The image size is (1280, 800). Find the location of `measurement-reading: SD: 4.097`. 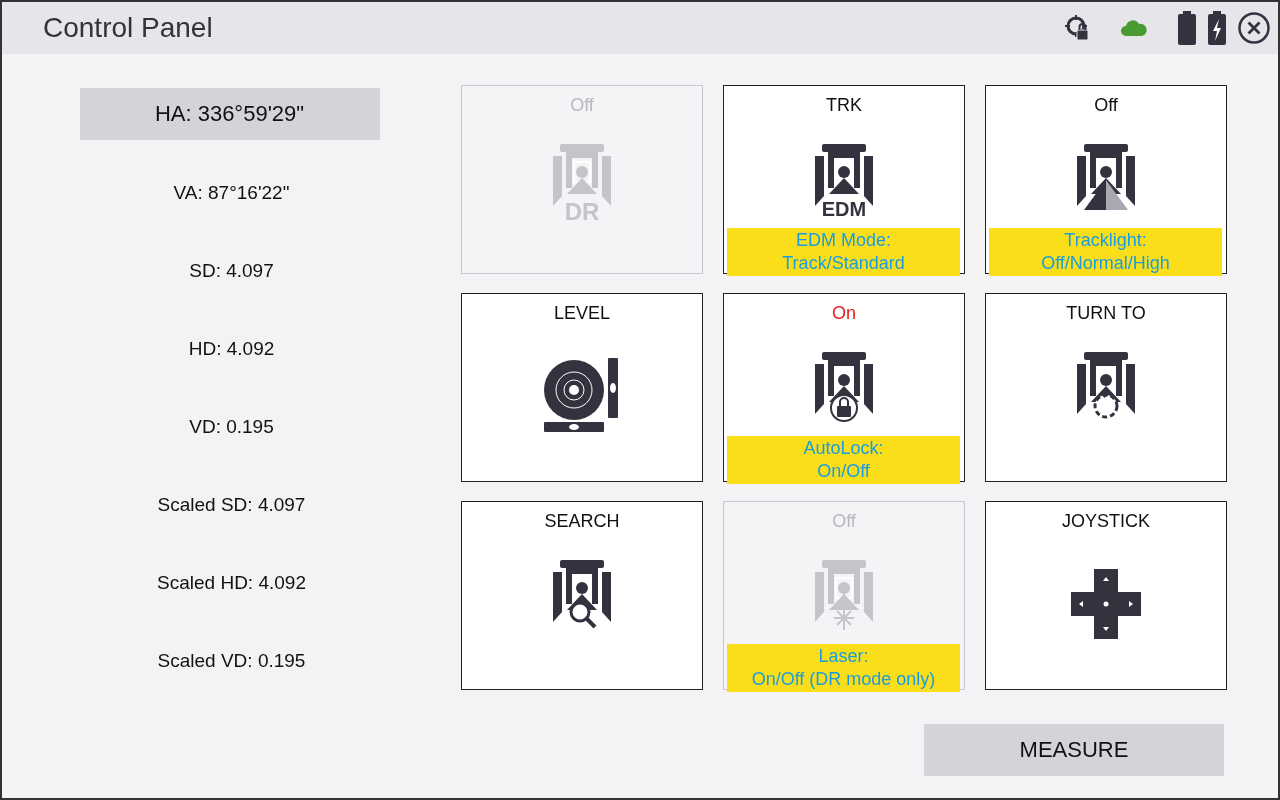

measurement-reading: SD: 4.097 is located at coordinates (231, 271).